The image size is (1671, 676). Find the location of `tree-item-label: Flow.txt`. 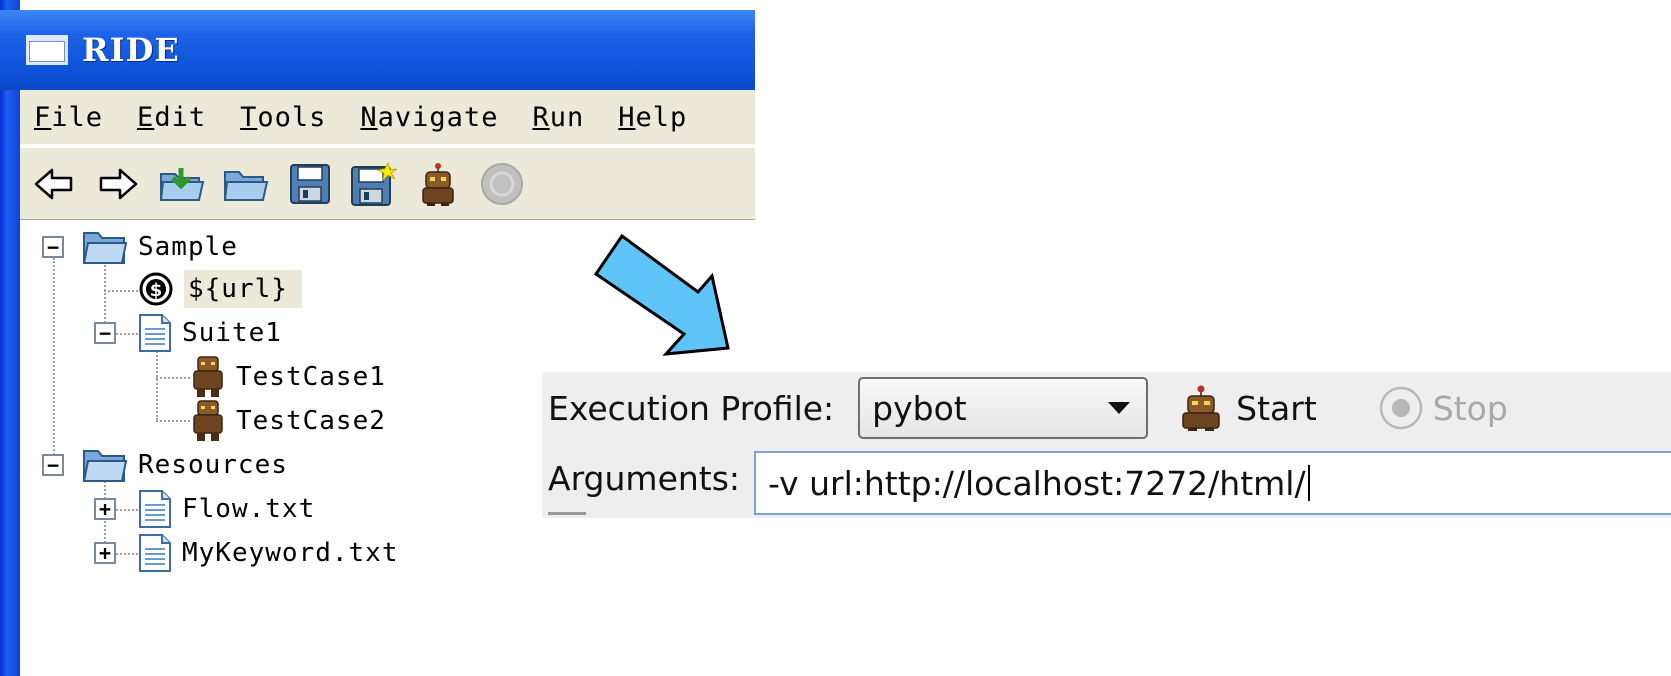

tree-item-label: Flow.txt is located at coordinates (249, 509).